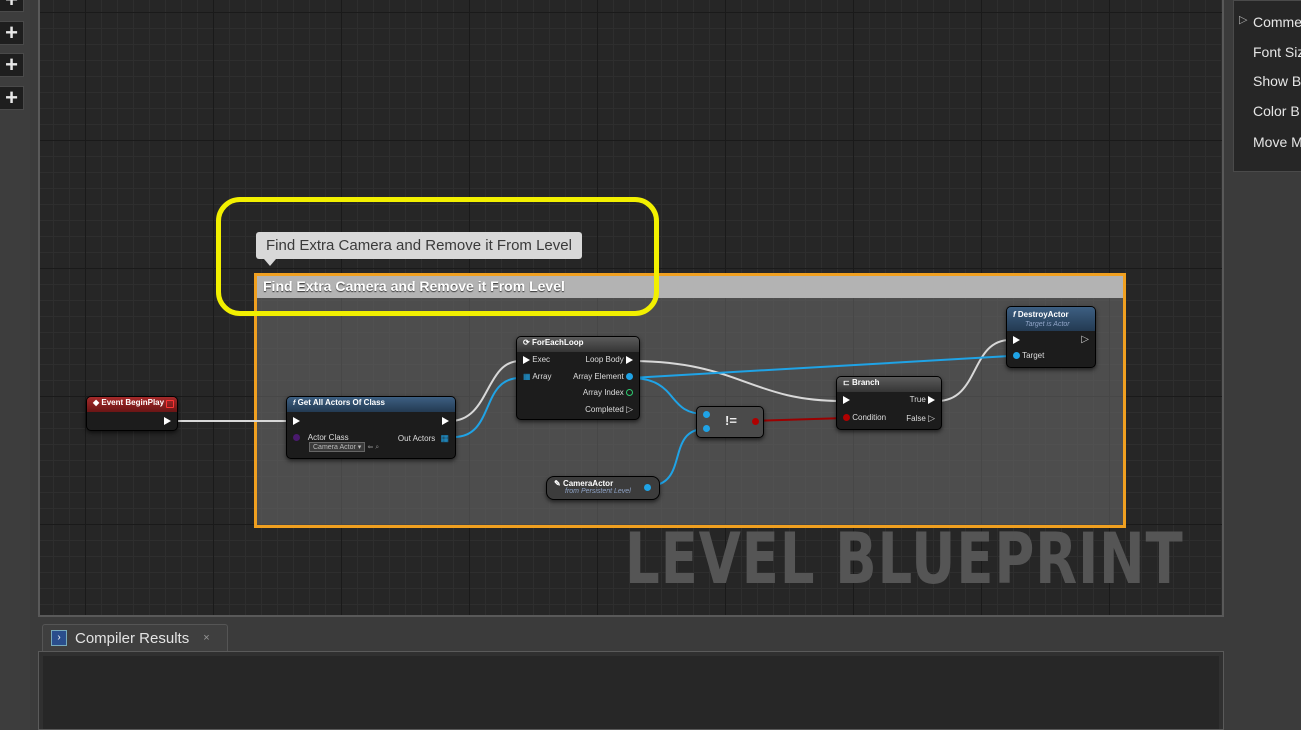 This screenshot has width=1301, height=730. Describe the element at coordinates (1277, 52) in the screenshot. I see `detail-item-font-size: Font Siz` at that location.